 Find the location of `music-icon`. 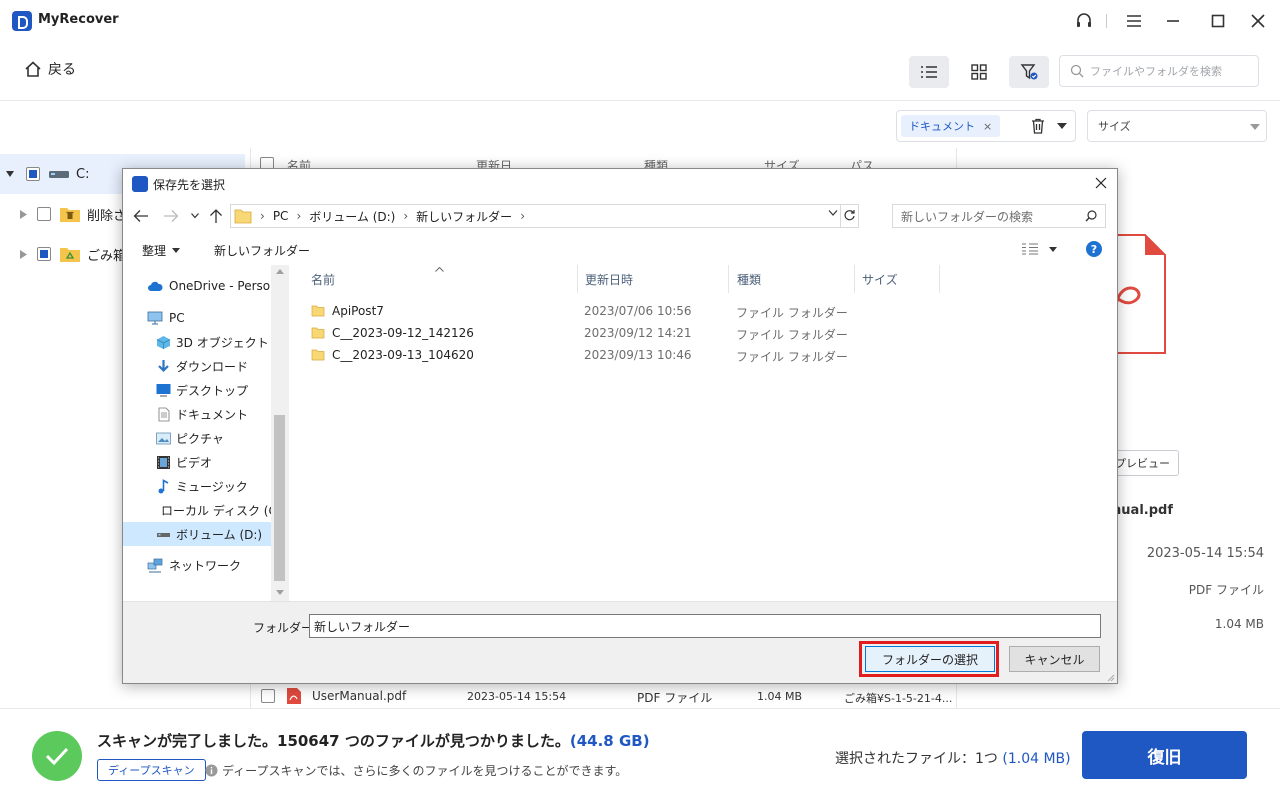

music-icon is located at coordinates (163, 485).